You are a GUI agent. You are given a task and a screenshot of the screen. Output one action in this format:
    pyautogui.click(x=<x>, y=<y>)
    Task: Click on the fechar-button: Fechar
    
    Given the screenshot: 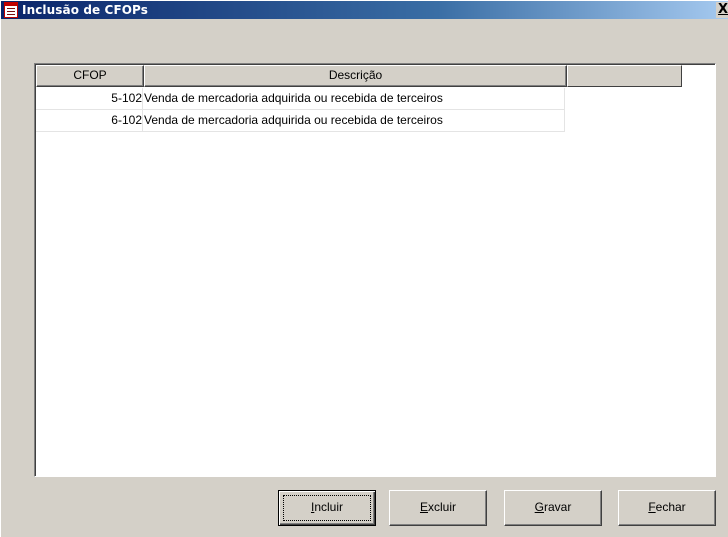 What is the action you would take?
    pyautogui.click(x=667, y=508)
    